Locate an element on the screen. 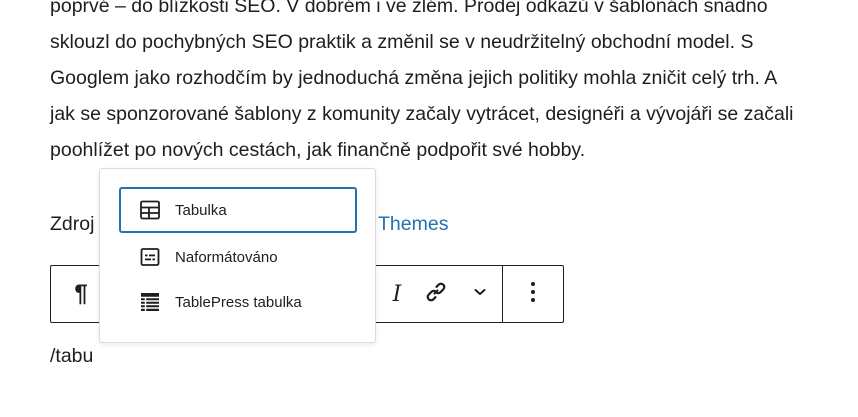  suggestion-label: TablePress tabulka is located at coordinates (238, 302).